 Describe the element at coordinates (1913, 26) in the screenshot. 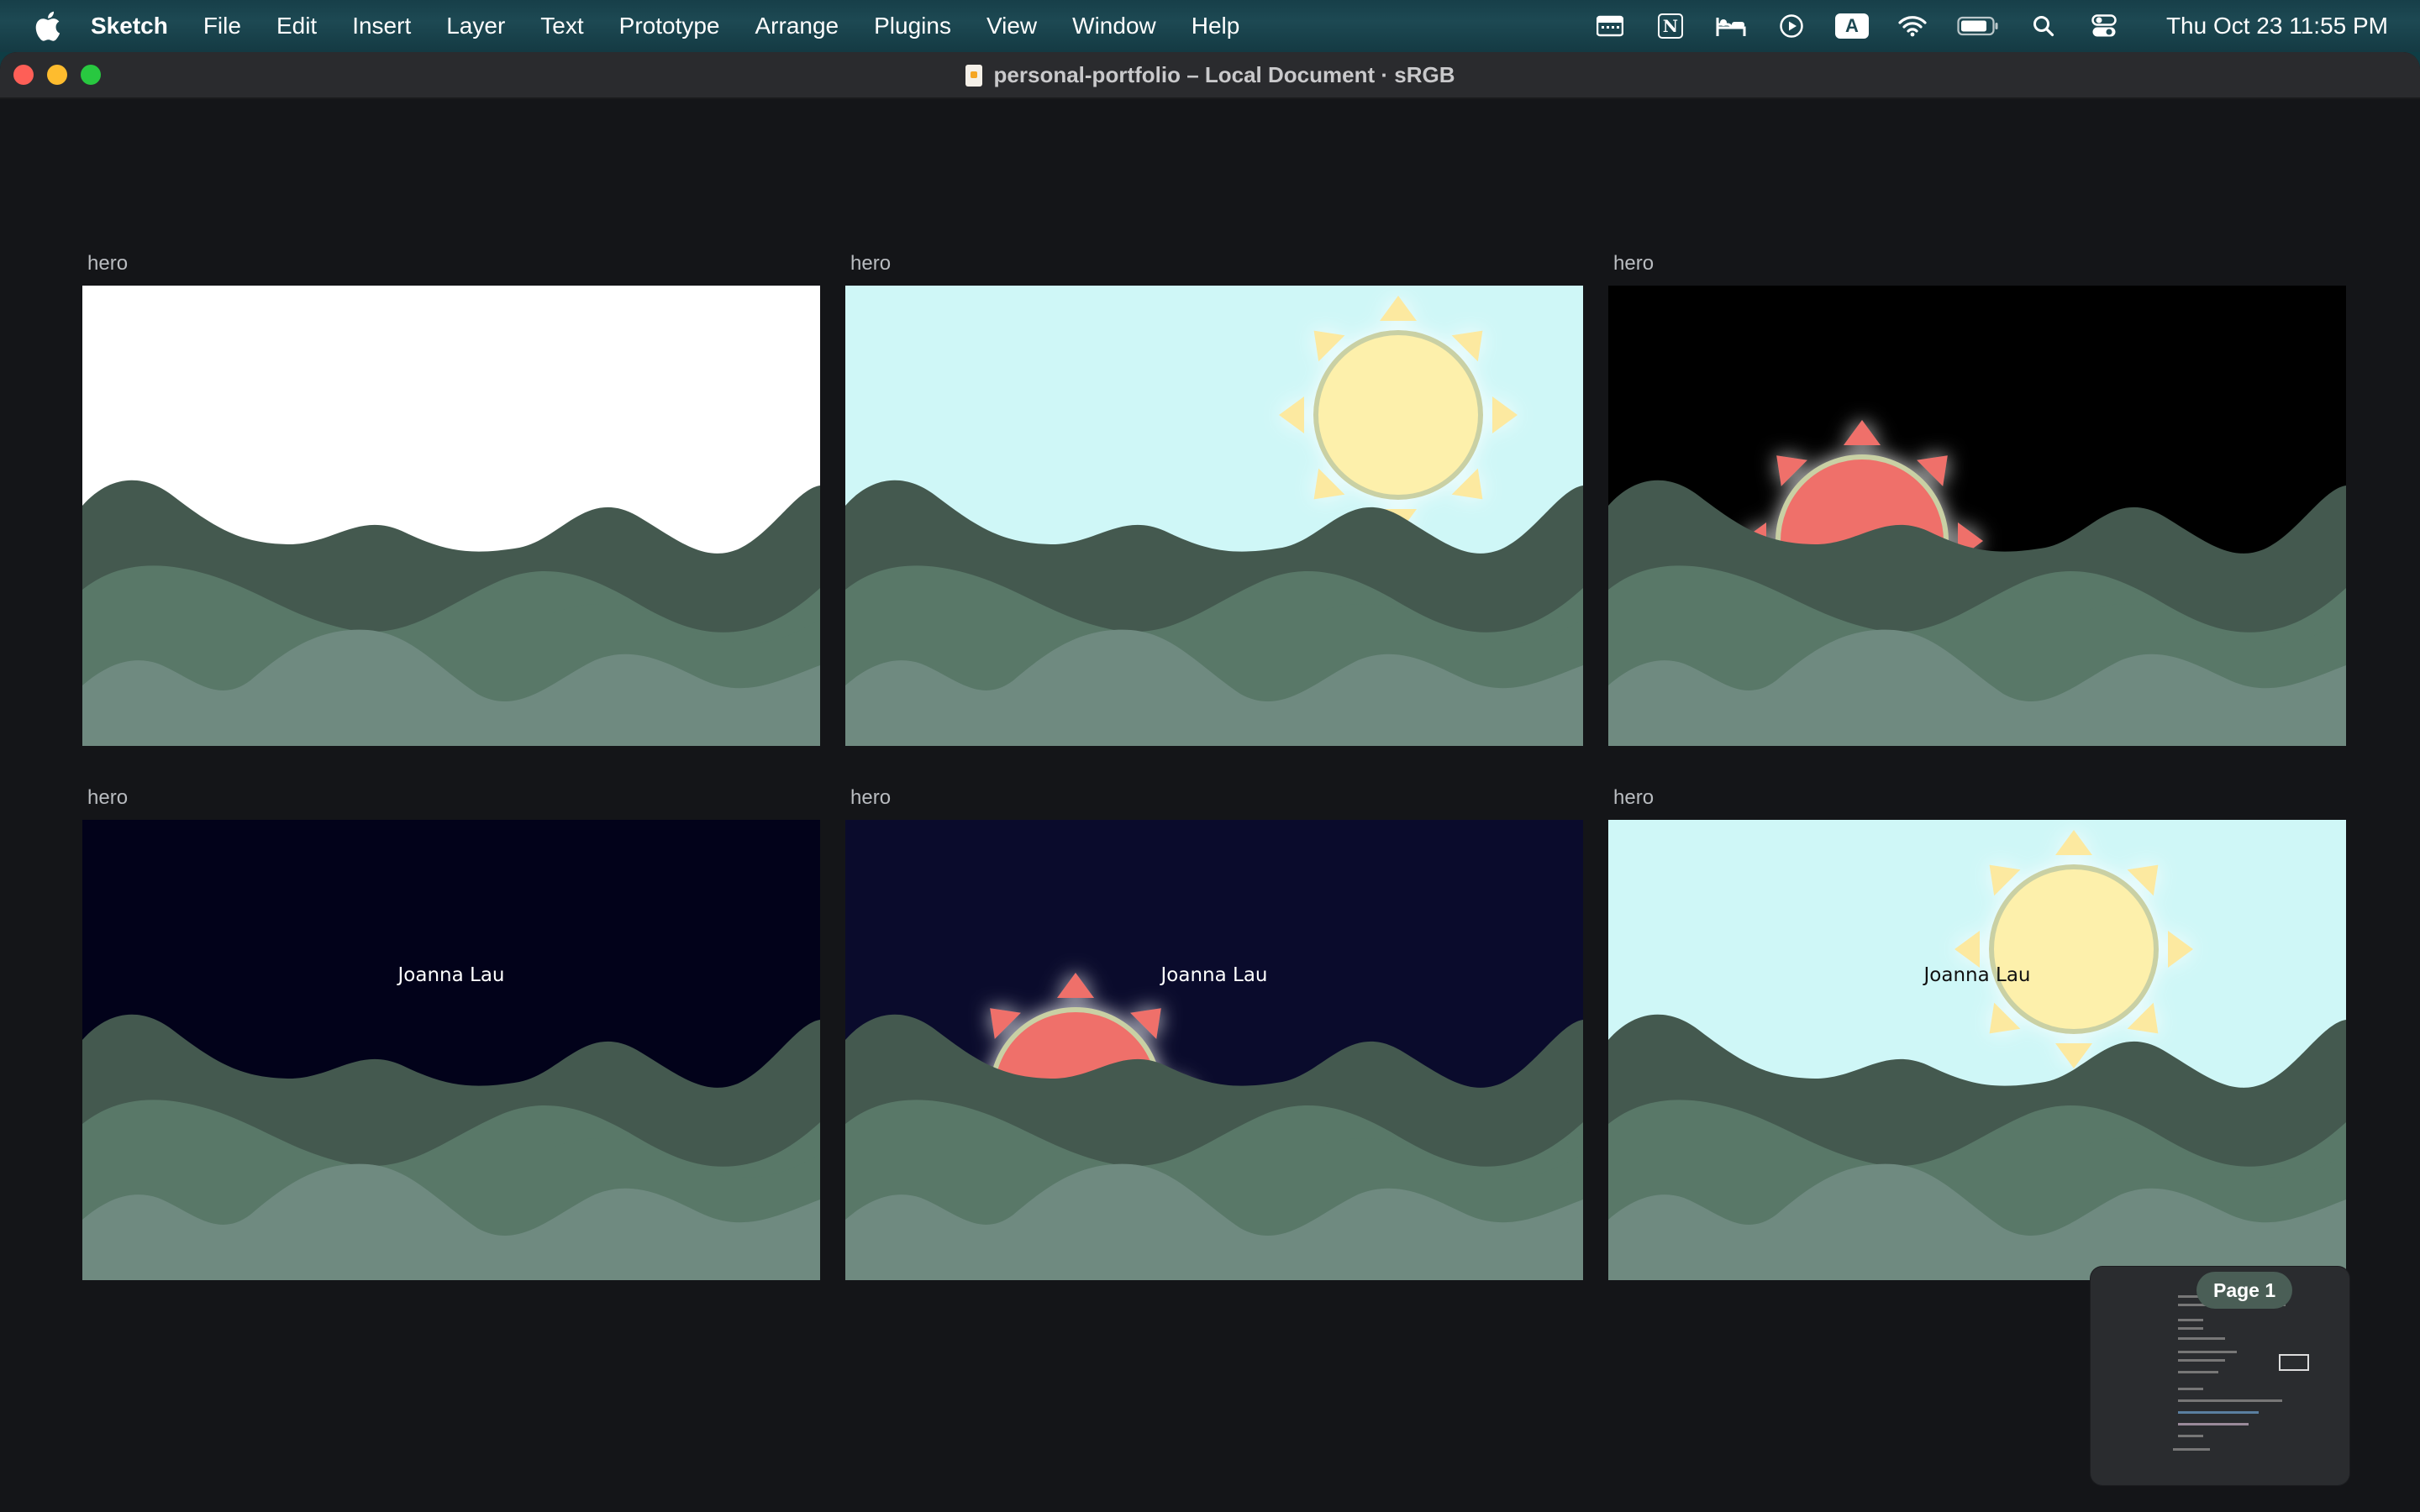

I see `wifi-icon` at that location.